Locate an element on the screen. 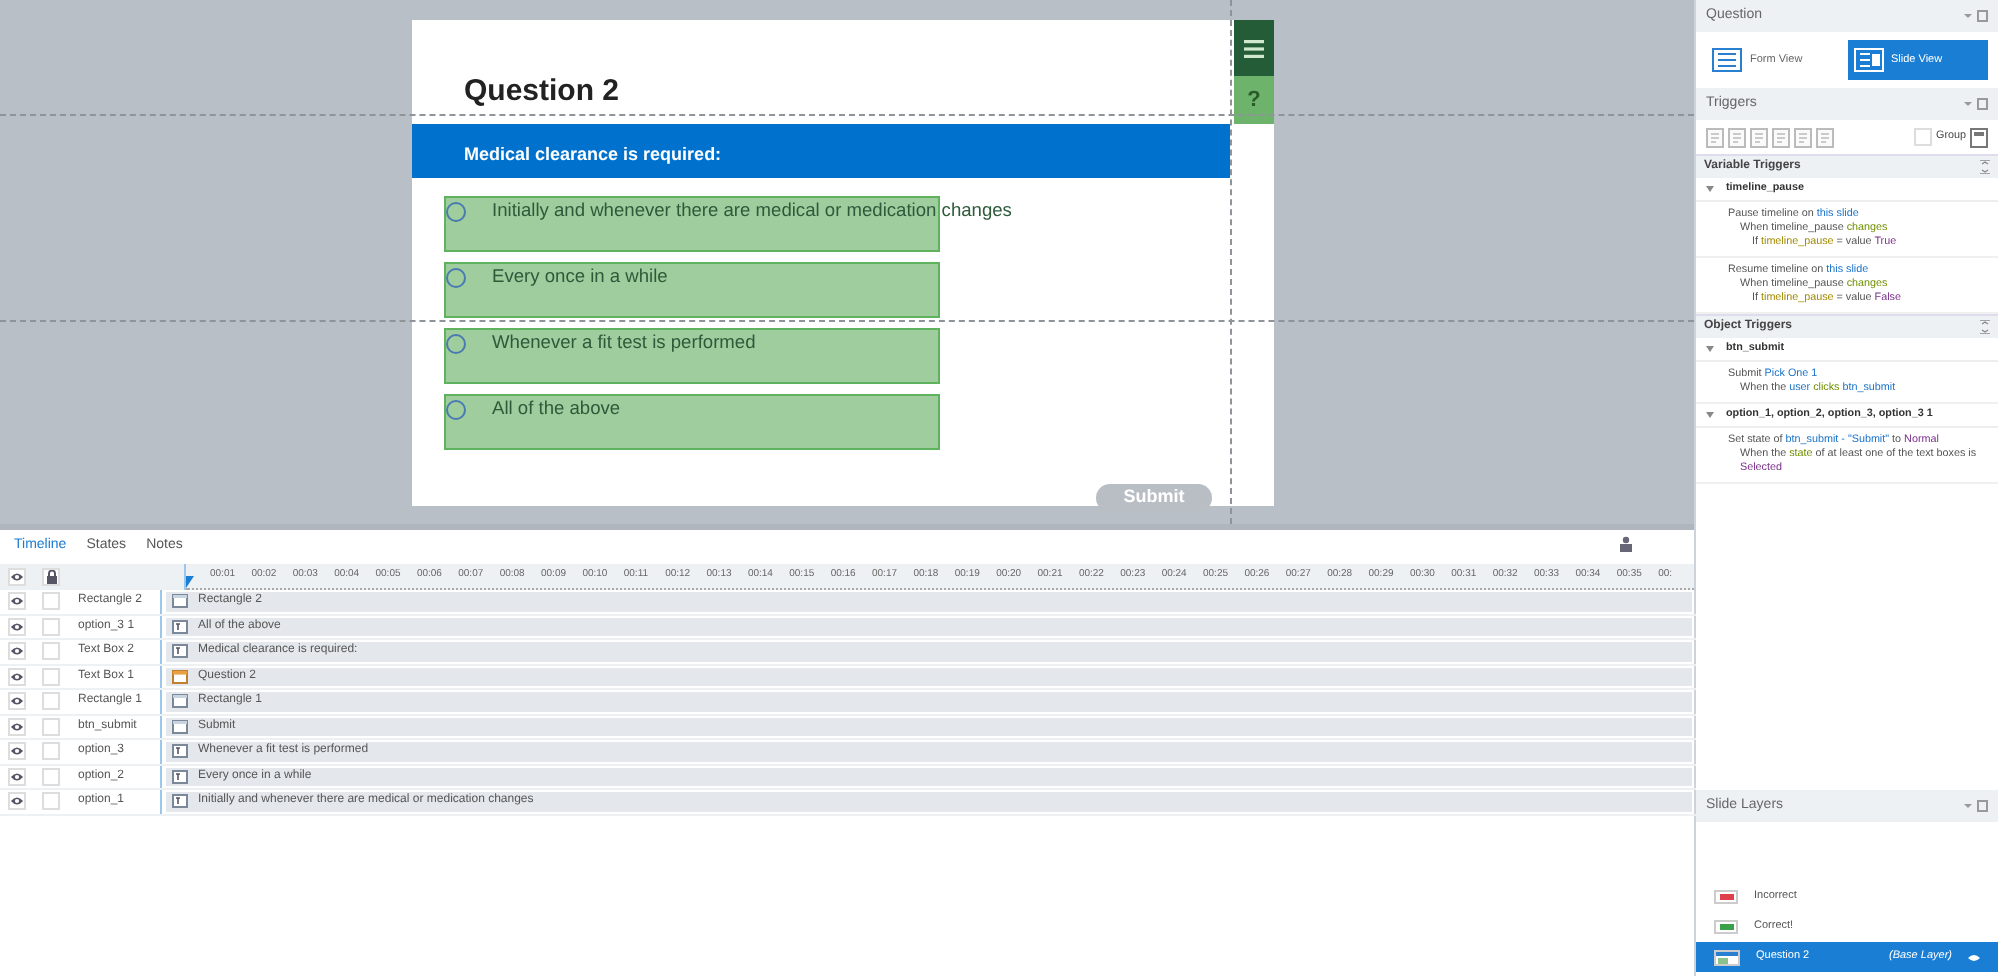 The width and height of the screenshot is (1998, 976). slide-view-icon is located at coordinates (1868, 60).